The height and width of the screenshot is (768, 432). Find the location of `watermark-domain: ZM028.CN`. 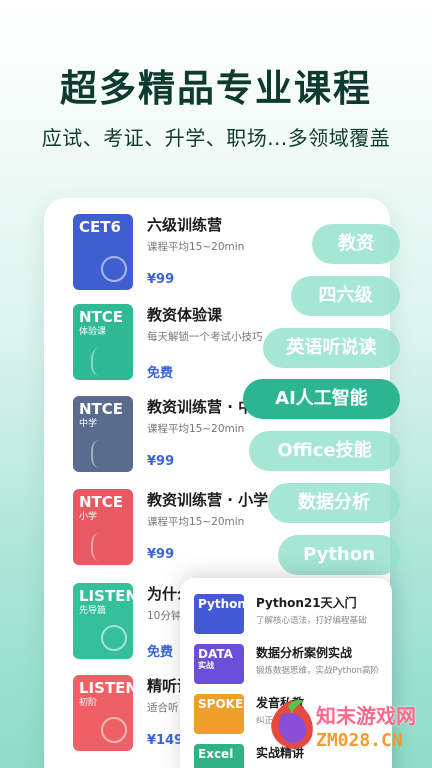

watermark-domain: ZM028.CN is located at coordinates (359, 740).